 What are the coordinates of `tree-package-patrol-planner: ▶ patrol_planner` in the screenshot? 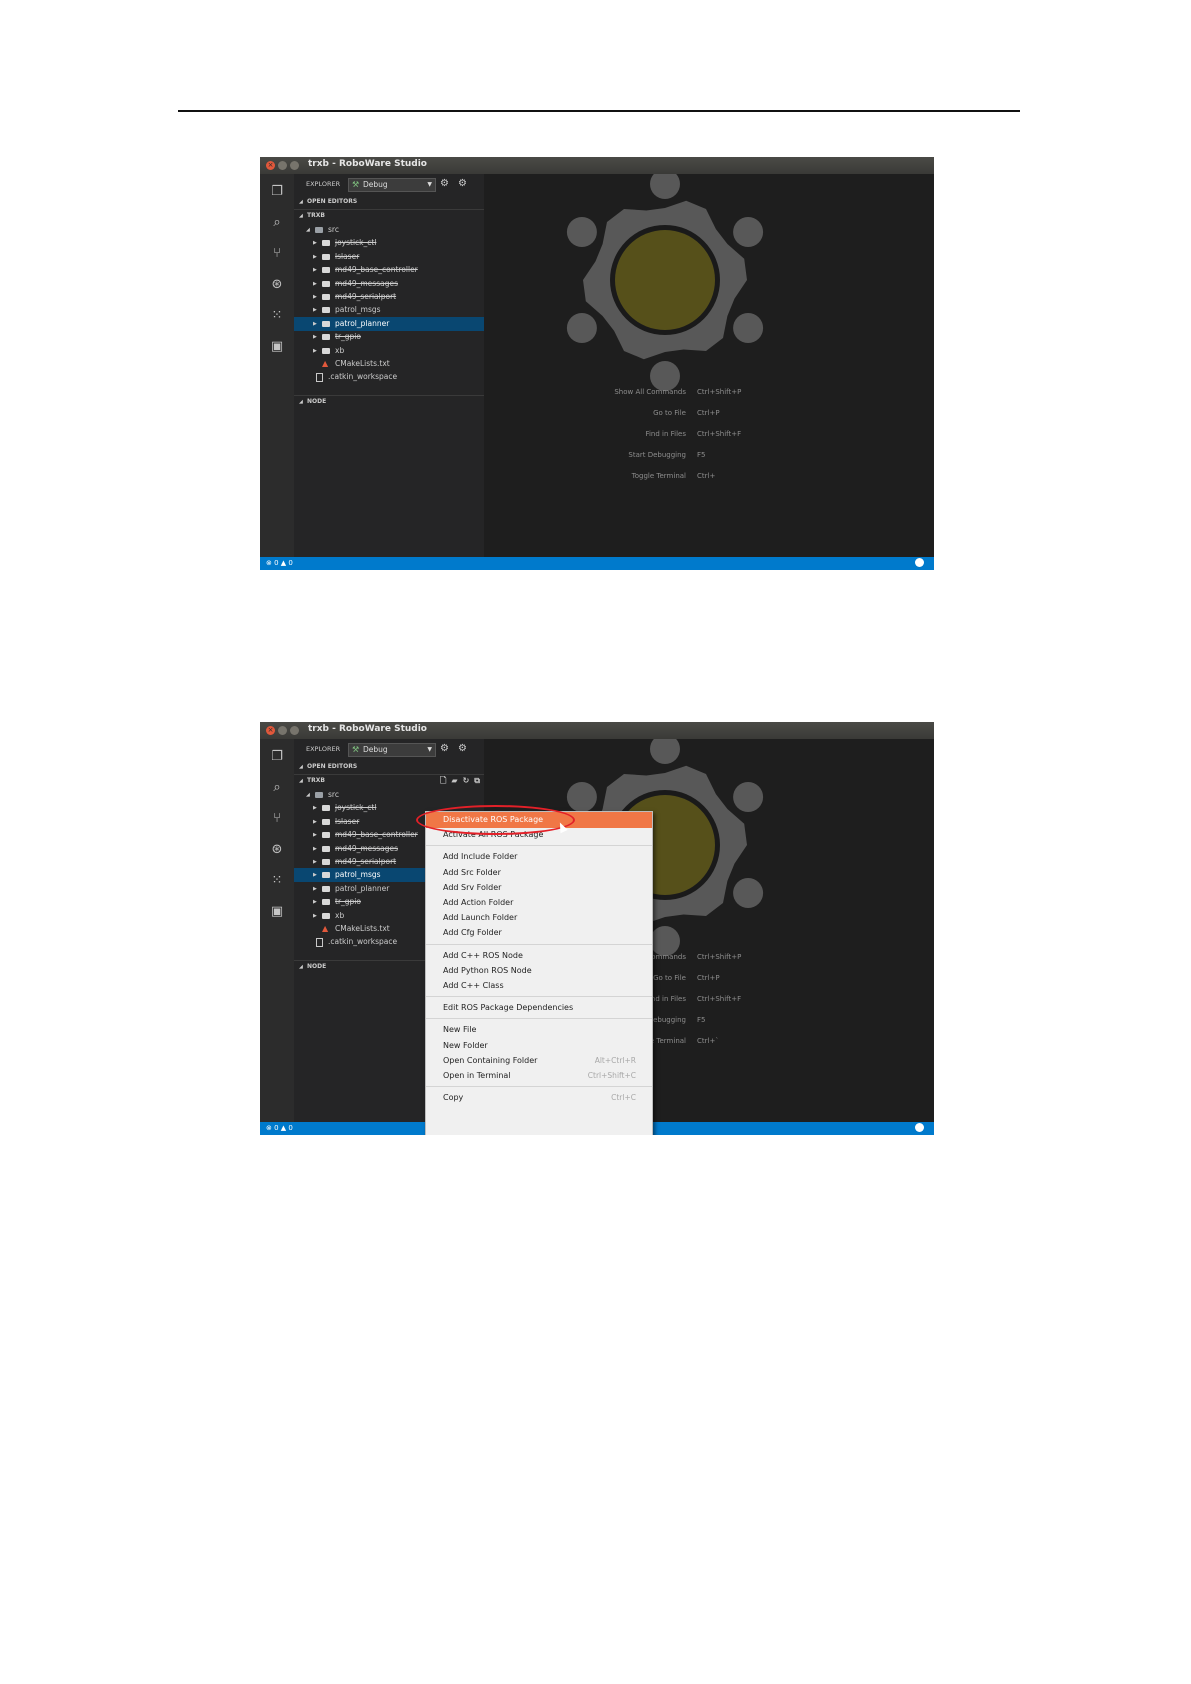 It's located at (389, 323).